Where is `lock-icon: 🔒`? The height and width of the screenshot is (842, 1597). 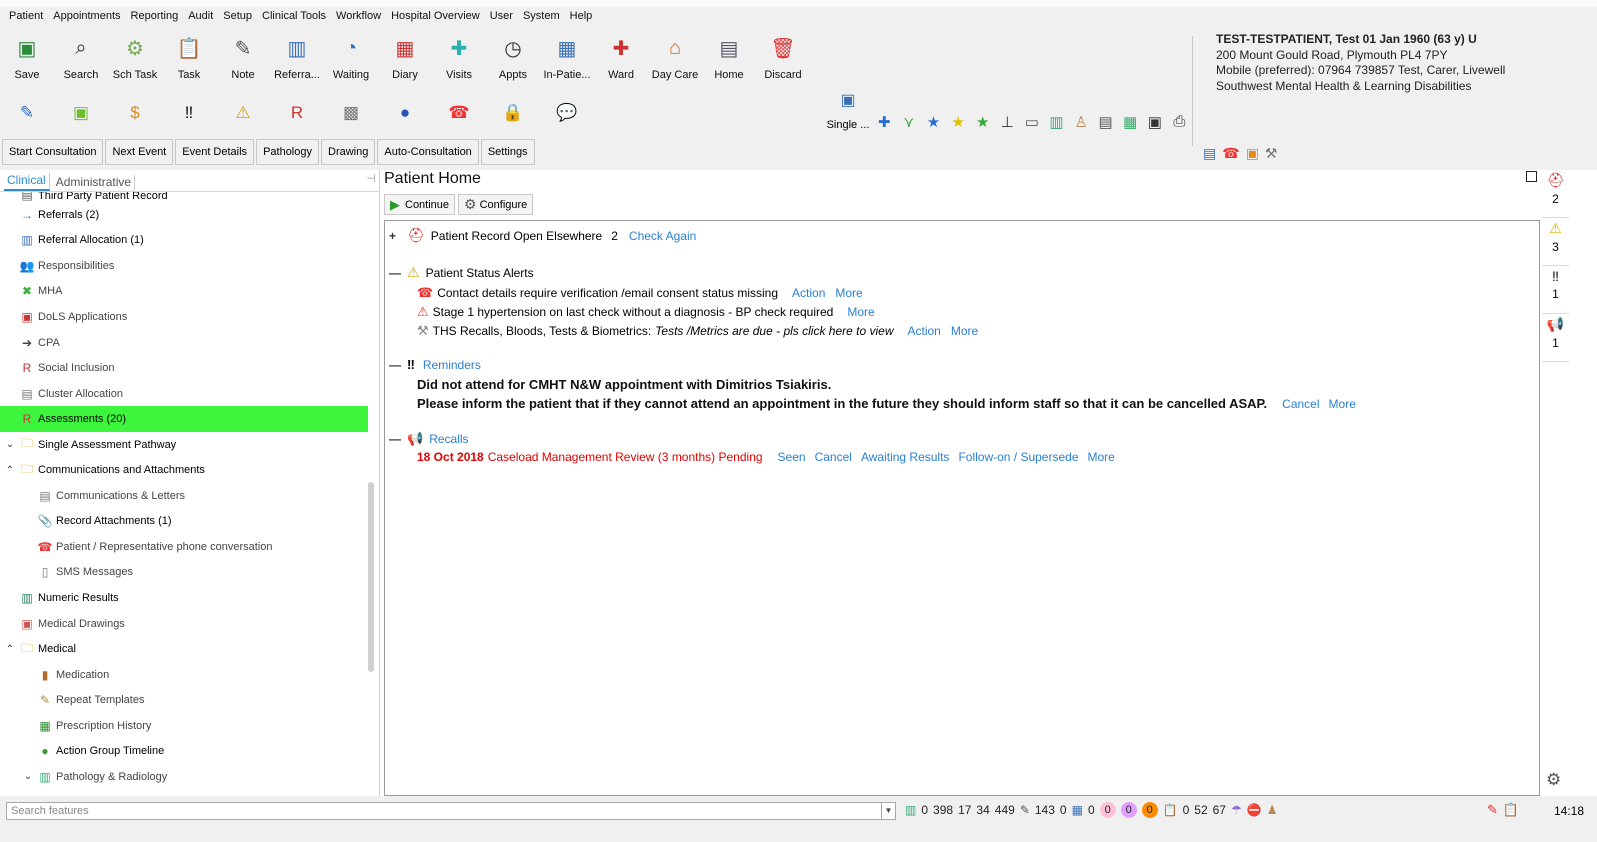 lock-icon: 🔒 is located at coordinates (513, 113).